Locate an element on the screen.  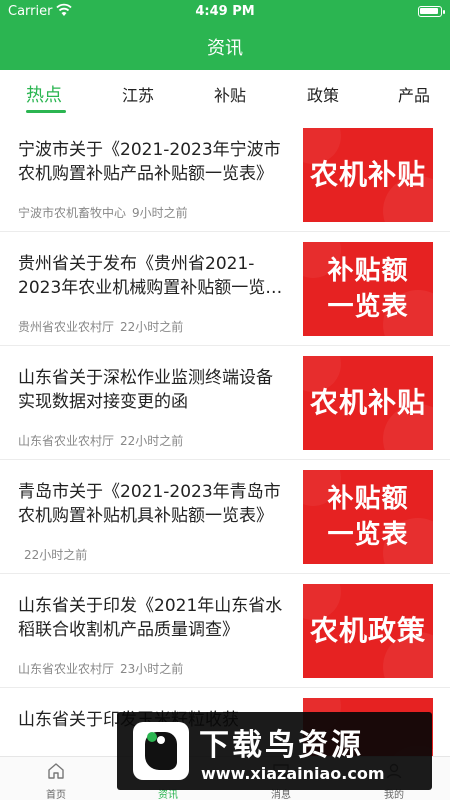
article-meta: 宁波市农机畜牧中心 9小时之前 is located at coordinates (103, 212).